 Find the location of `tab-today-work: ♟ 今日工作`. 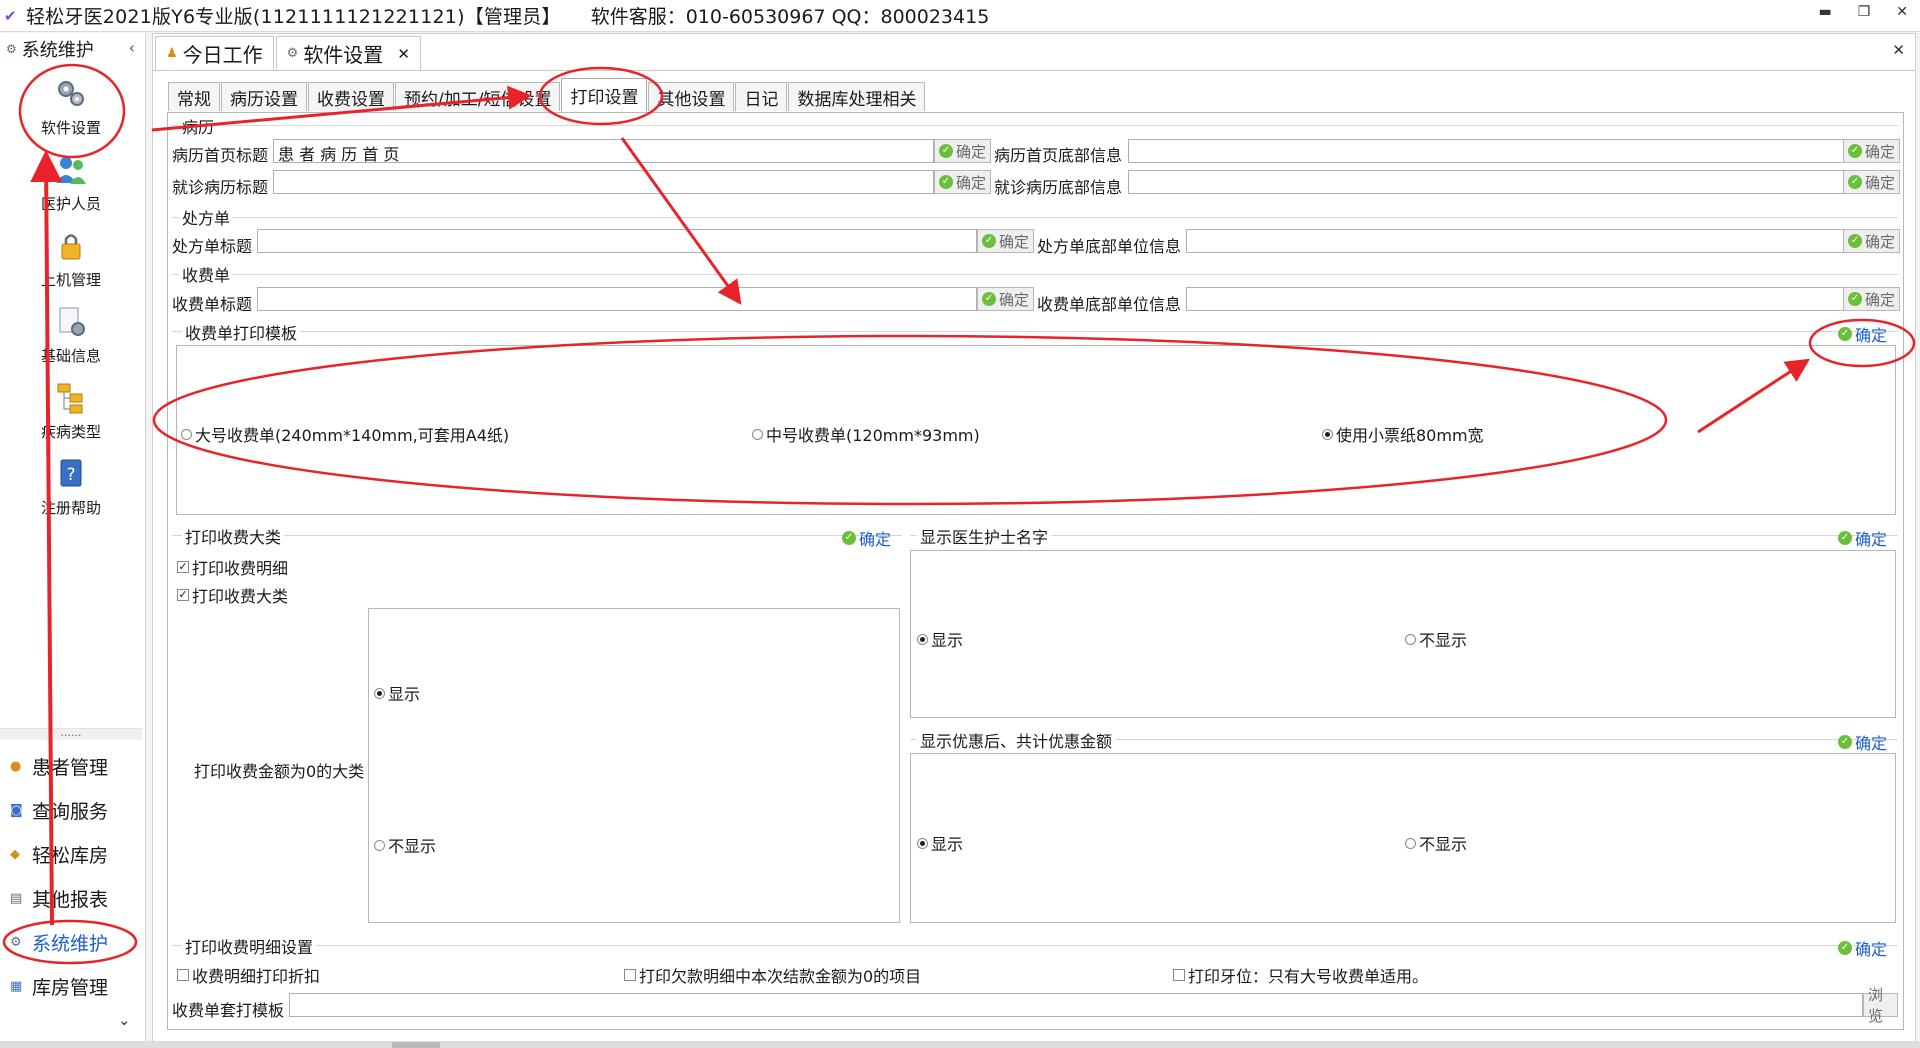

tab-today-work: ♟ 今日工作 is located at coordinates (214, 53).